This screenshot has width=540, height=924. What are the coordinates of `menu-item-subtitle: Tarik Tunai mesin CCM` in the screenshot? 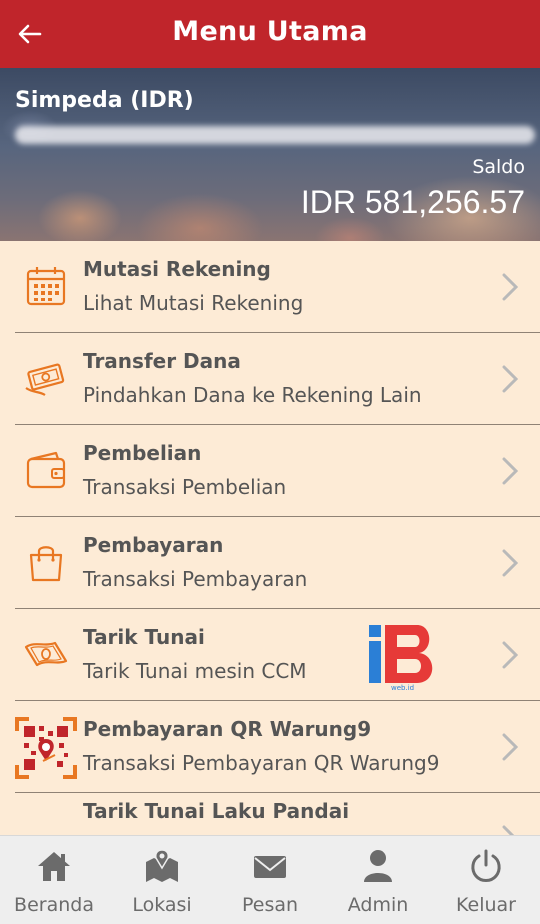 It's located at (195, 671).